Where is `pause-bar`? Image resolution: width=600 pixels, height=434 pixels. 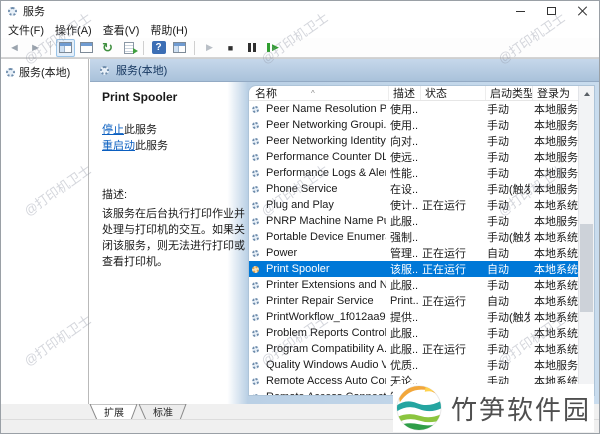 pause-bar is located at coordinates (254, 47).